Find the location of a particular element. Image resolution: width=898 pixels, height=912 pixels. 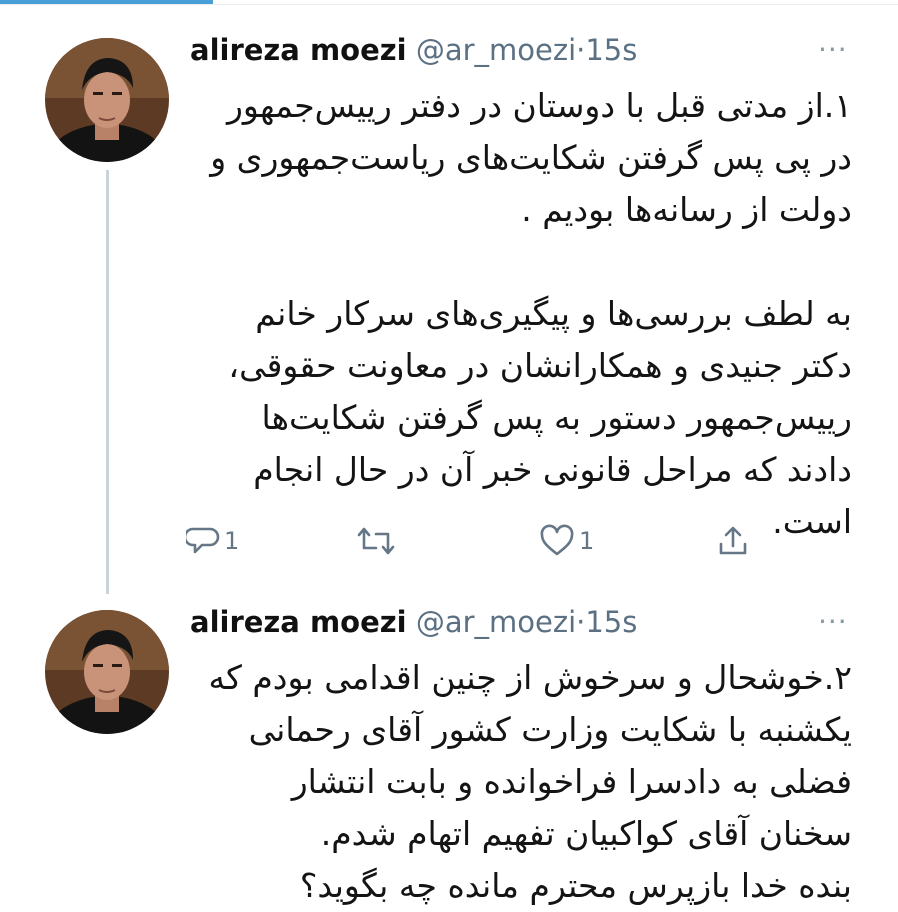

reply-count: 1 is located at coordinates (232, 541).